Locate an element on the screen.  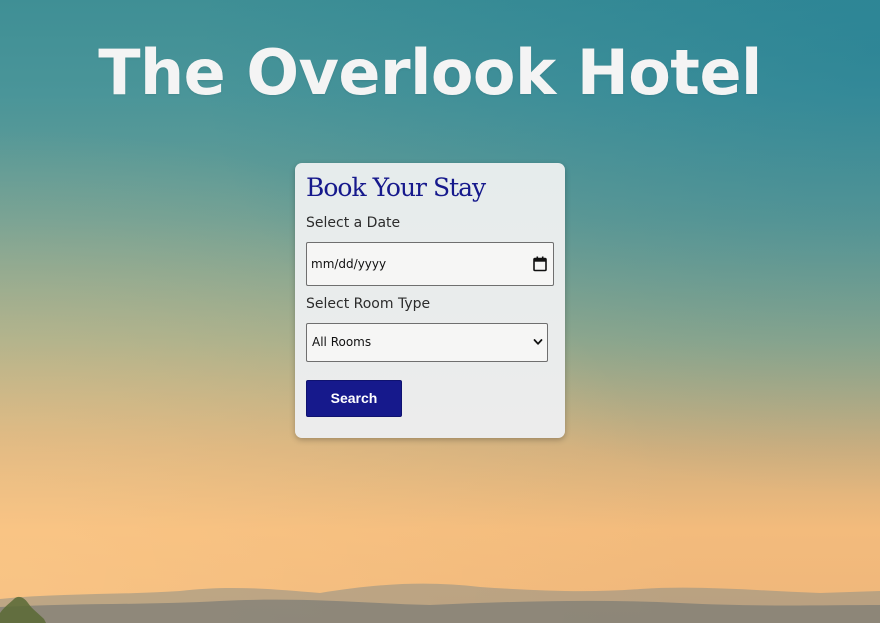
search-button: Search is located at coordinates (354, 398).